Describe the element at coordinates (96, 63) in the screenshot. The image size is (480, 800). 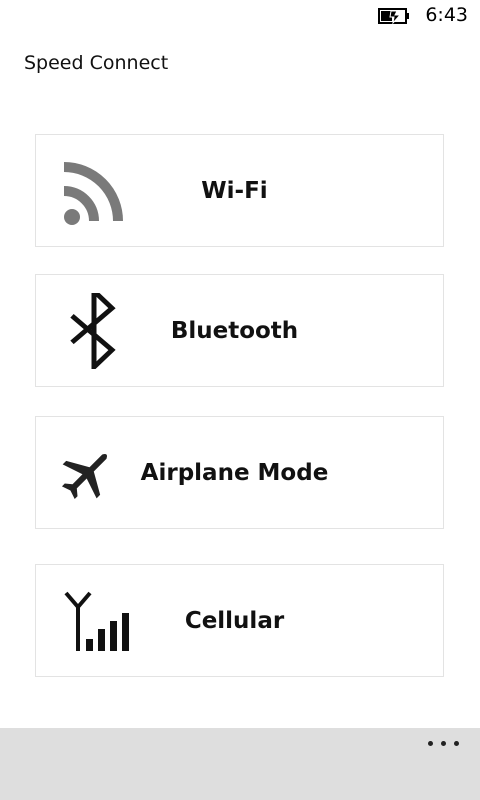
I see `app-title: Speed Connect` at that location.